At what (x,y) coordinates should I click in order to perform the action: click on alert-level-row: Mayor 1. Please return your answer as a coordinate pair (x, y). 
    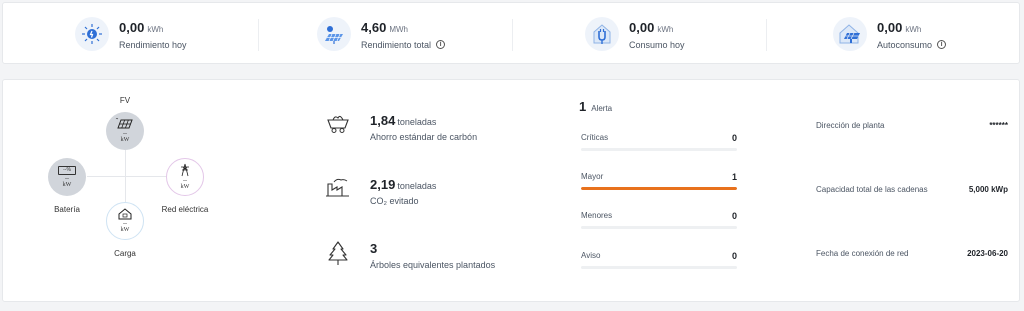
    Looking at the image, I should click on (659, 181).